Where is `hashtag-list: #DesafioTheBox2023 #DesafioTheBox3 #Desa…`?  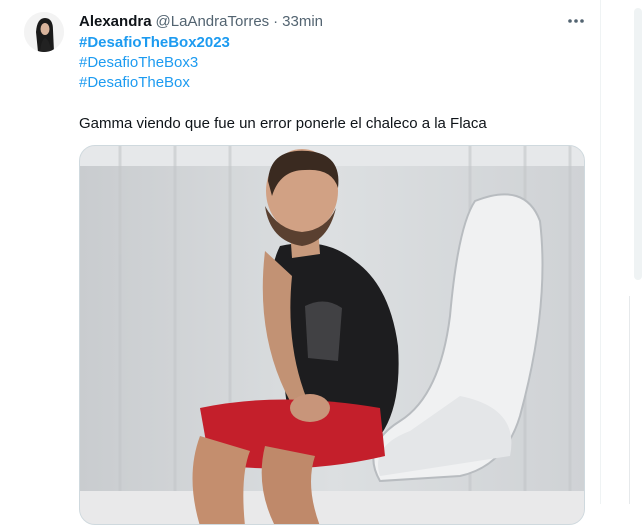
hashtag-list: #DesafioTheBox2023 #DesafioTheBox3 #Desa… is located at coordinates (154, 63).